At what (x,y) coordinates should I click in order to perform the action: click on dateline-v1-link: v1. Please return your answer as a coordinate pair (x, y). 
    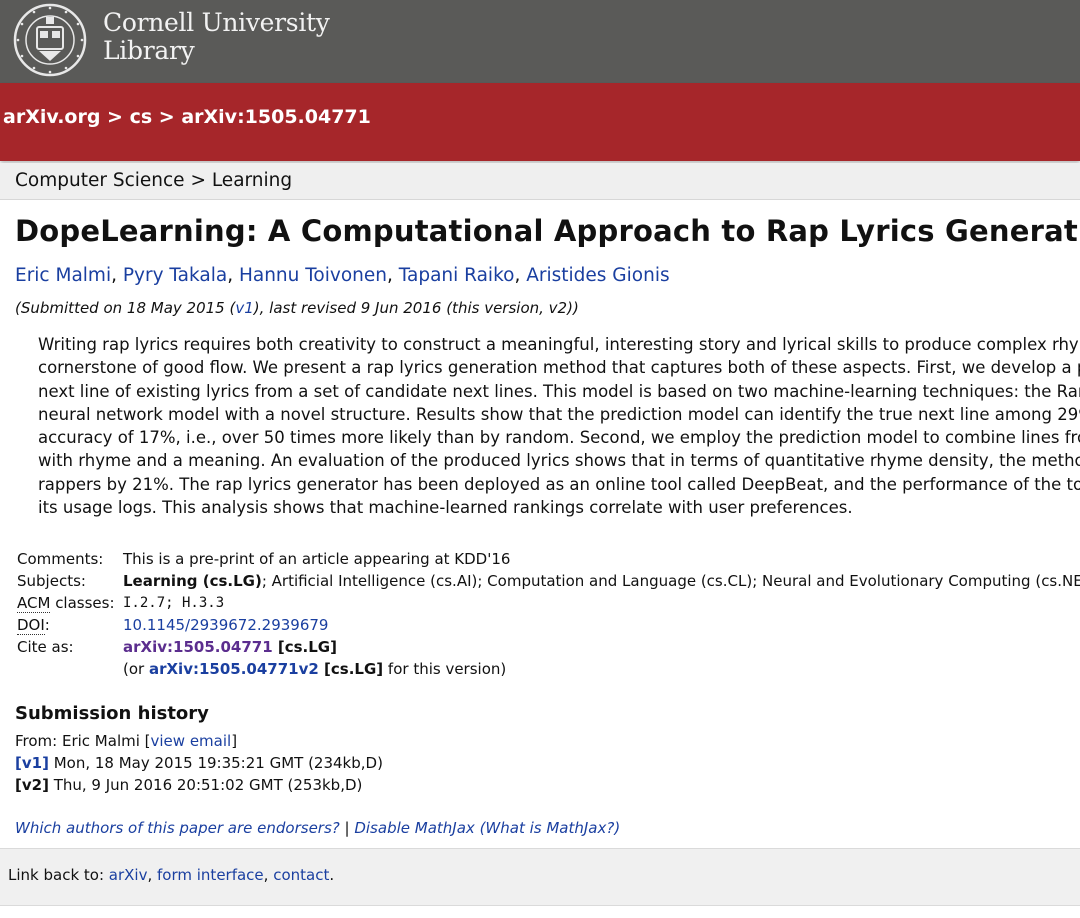
    Looking at the image, I should click on (244, 308).